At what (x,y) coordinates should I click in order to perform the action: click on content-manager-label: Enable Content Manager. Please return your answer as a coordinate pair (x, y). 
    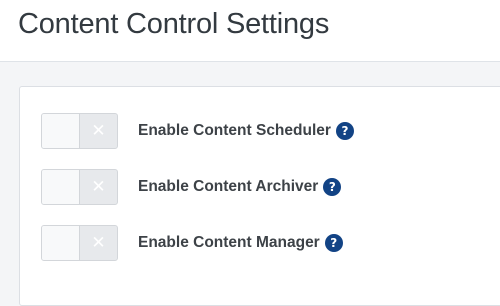
    Looking at the image, I should click on (229, 242).